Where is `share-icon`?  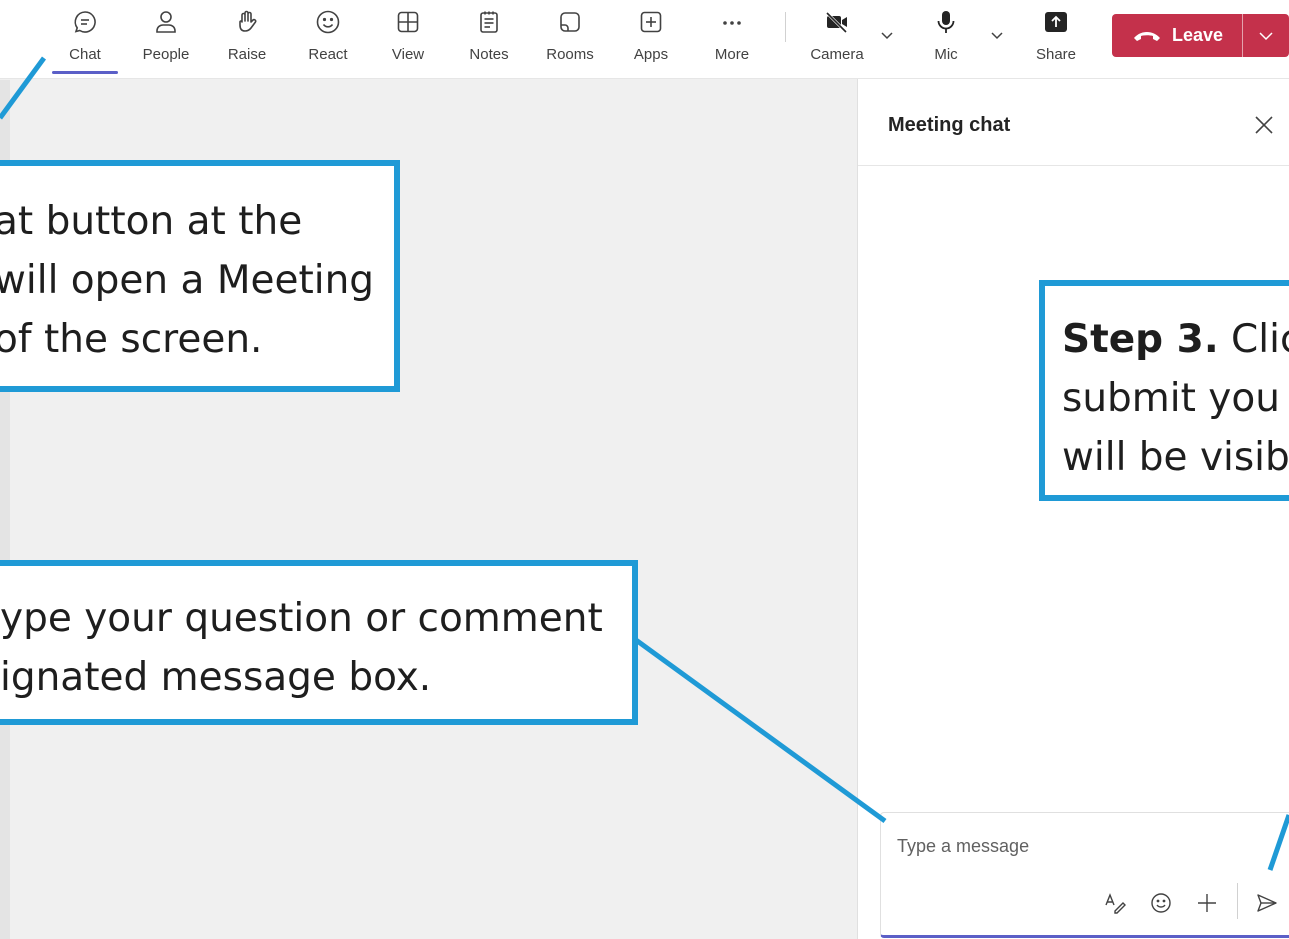 share-icon is located at coordinates (1056, 22).